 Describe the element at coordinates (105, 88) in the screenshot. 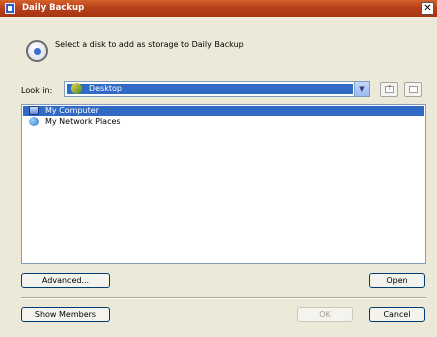

I see `look-in-value: Desktop` at that location.